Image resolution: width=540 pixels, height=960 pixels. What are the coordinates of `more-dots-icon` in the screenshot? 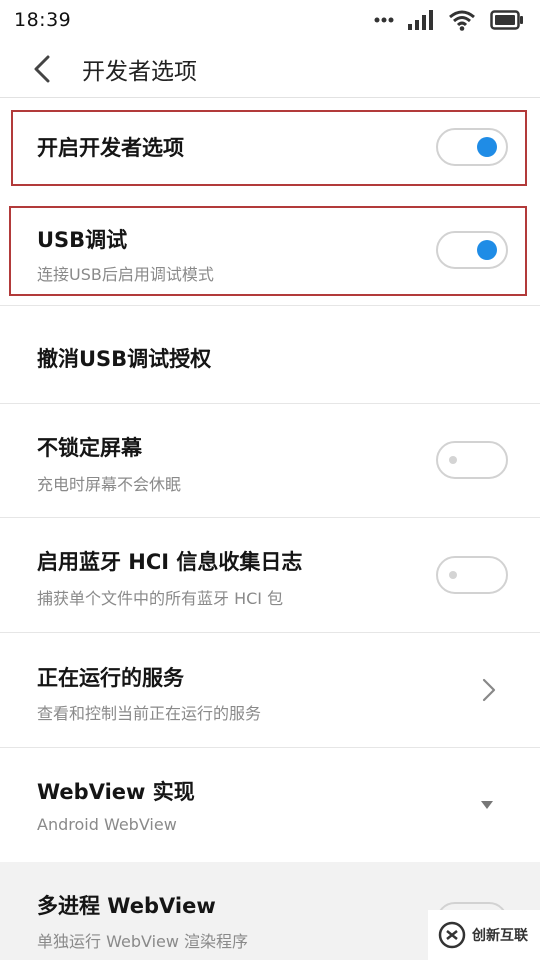 It's located at (384, 20).